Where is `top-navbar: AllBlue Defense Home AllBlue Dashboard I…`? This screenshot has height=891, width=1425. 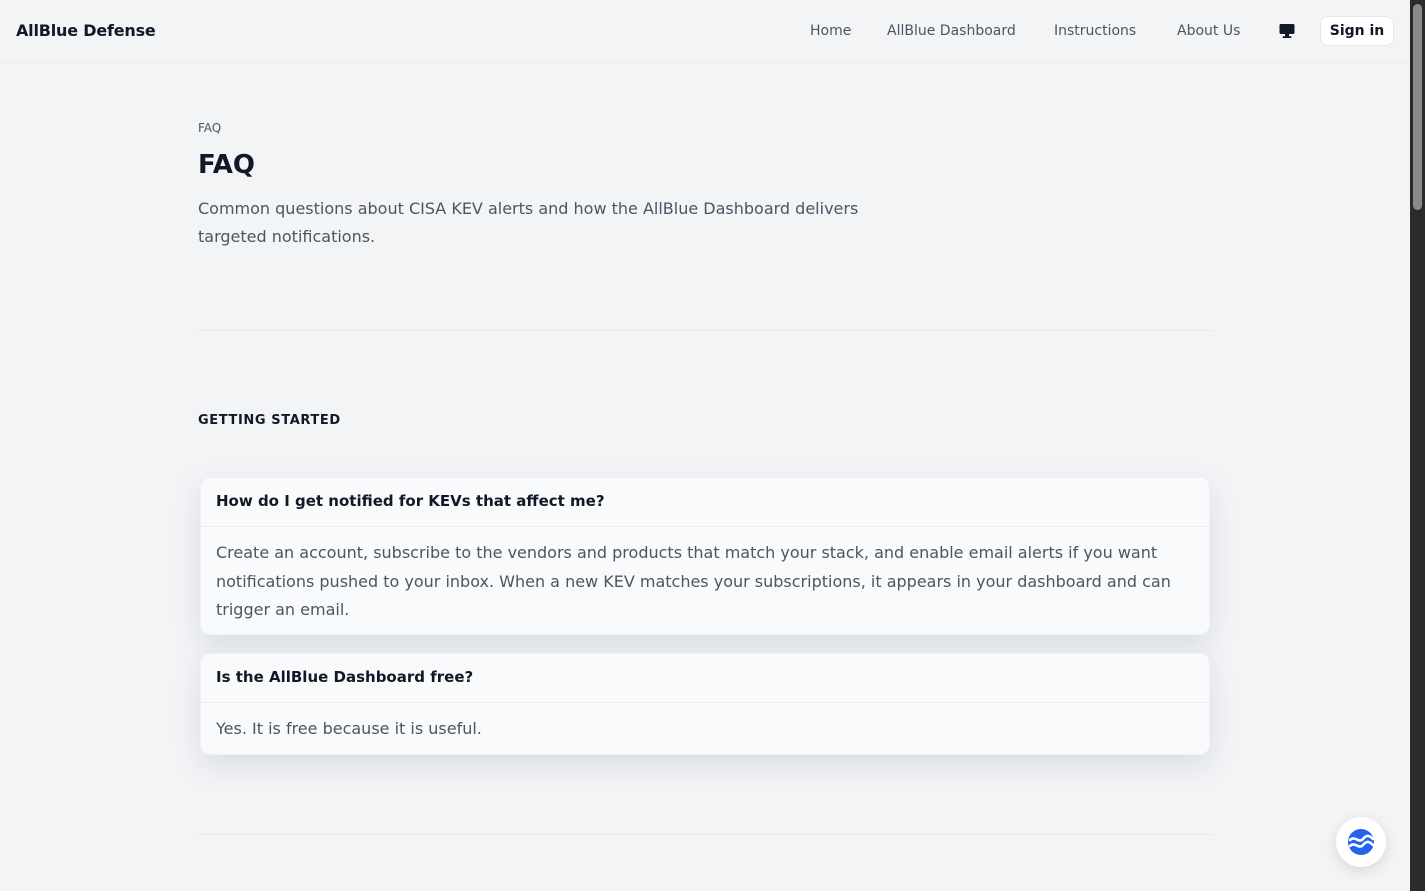
top-navbar: AllBlue Defense Home AllBlue Dashboard I… is located at coordinates (705, 31).